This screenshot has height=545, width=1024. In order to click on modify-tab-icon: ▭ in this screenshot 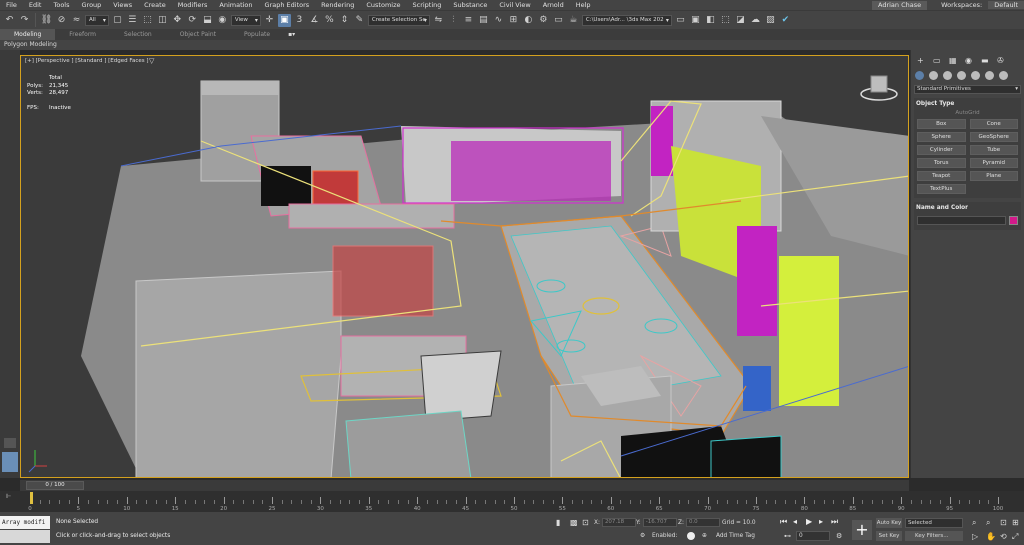, I will do `click(938, 60)`.